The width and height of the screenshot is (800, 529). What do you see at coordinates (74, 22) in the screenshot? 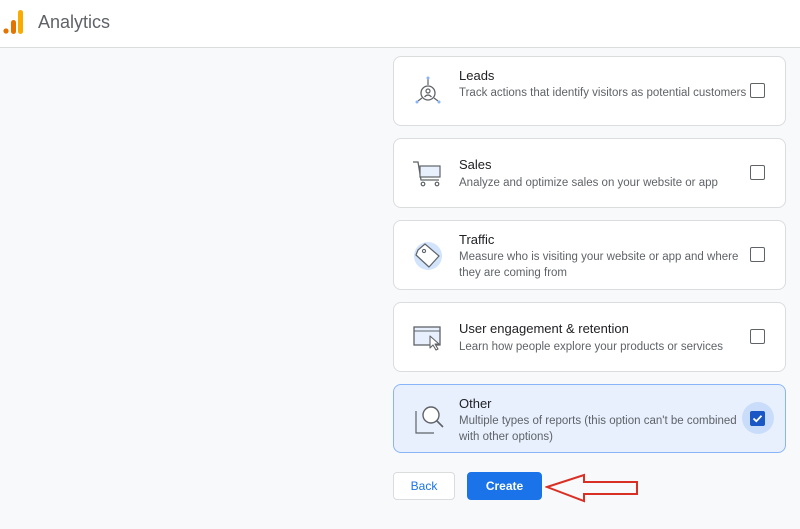
I see `app-title: Analytics` at bounding box center [74, 22].